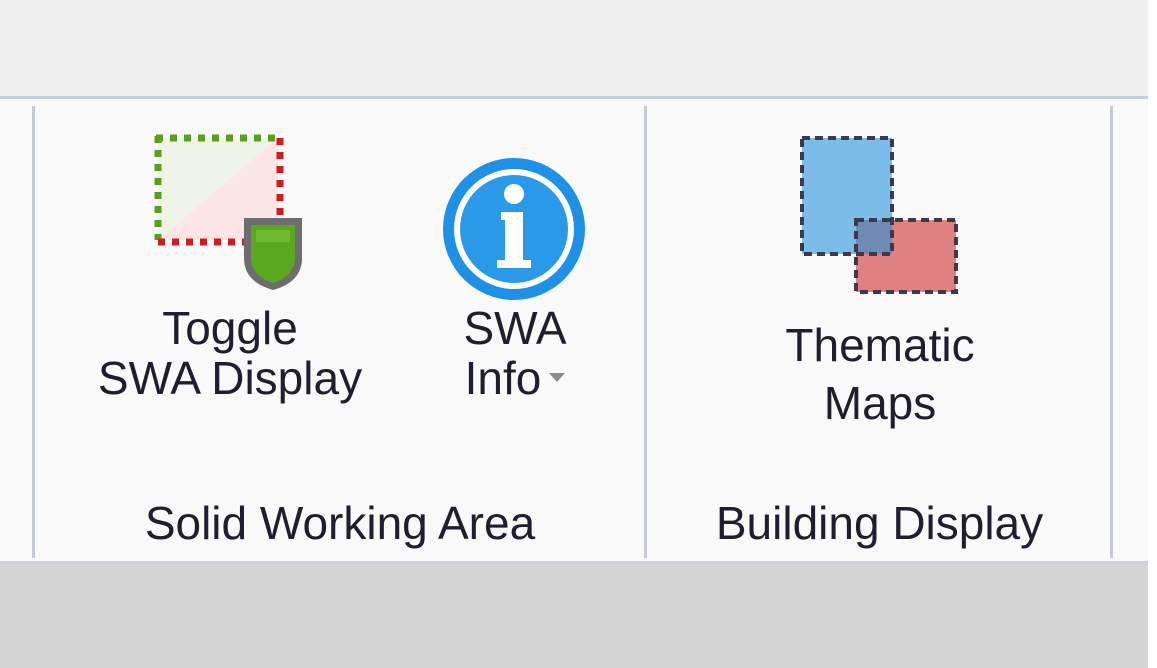 The image size is (1157, 668). I want to click on info-icon, so click(514, 229).